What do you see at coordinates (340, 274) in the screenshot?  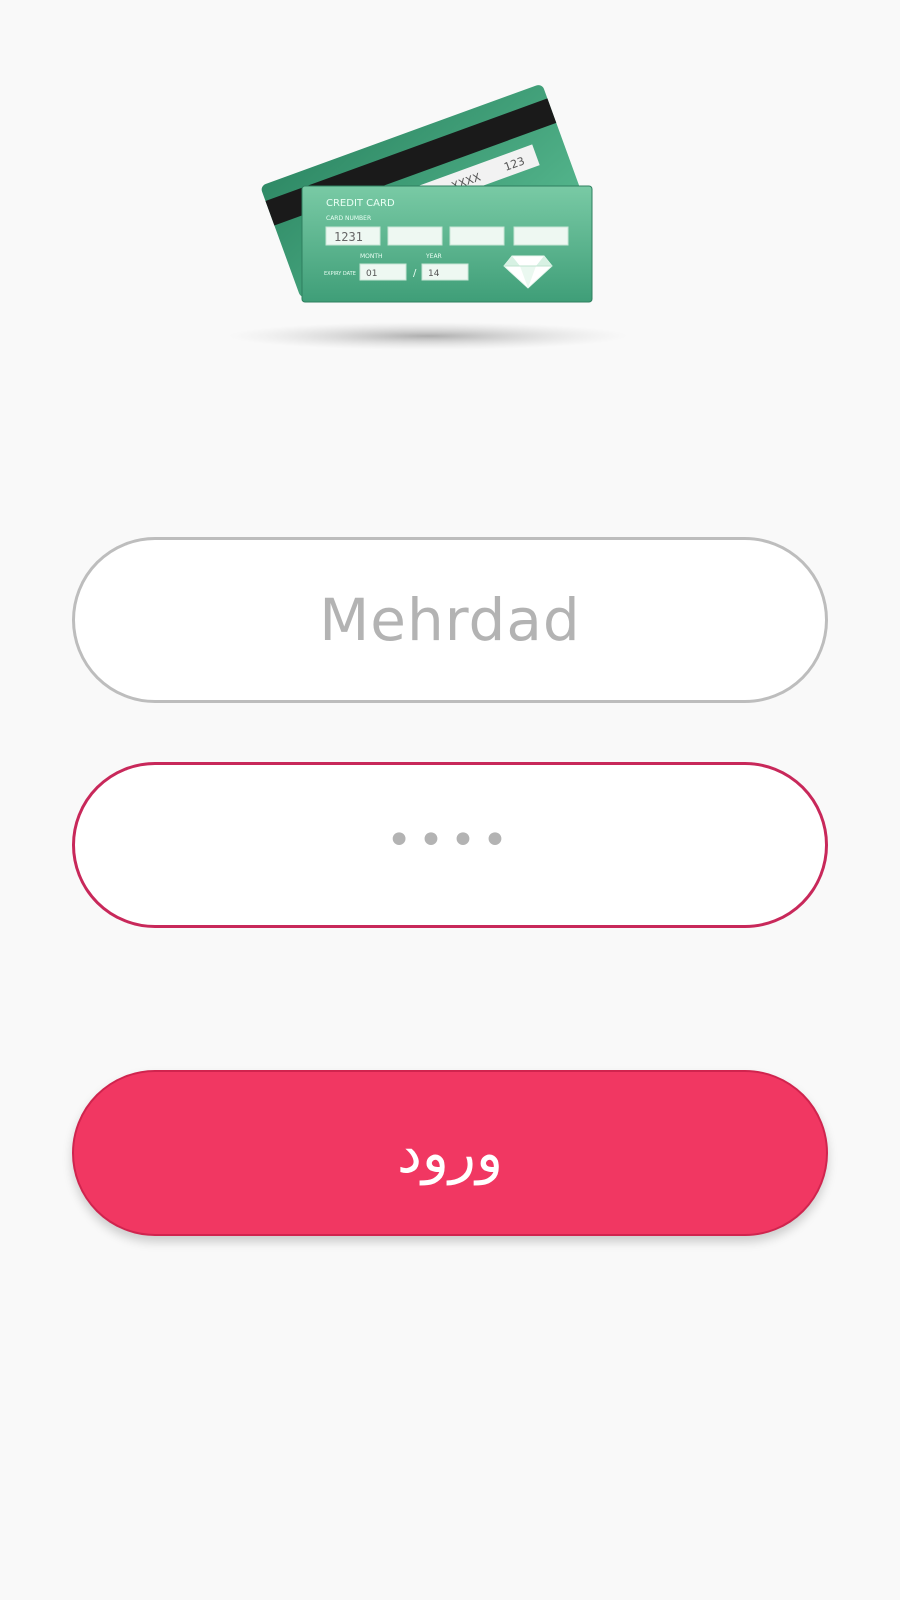 I see `expiry-label: EXPIRY DATE` at bounding box center [340, 274].